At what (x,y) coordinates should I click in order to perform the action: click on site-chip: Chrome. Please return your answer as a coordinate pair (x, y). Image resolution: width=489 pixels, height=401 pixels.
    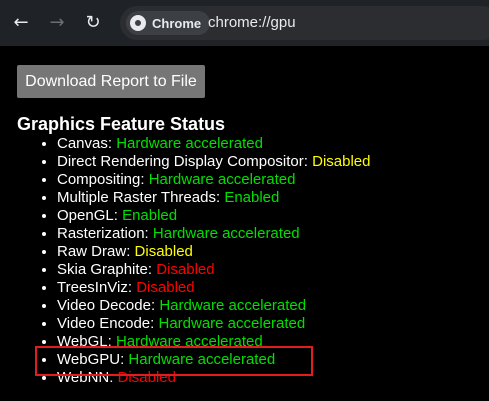
    Looking at the image, I should click on (168, 23).